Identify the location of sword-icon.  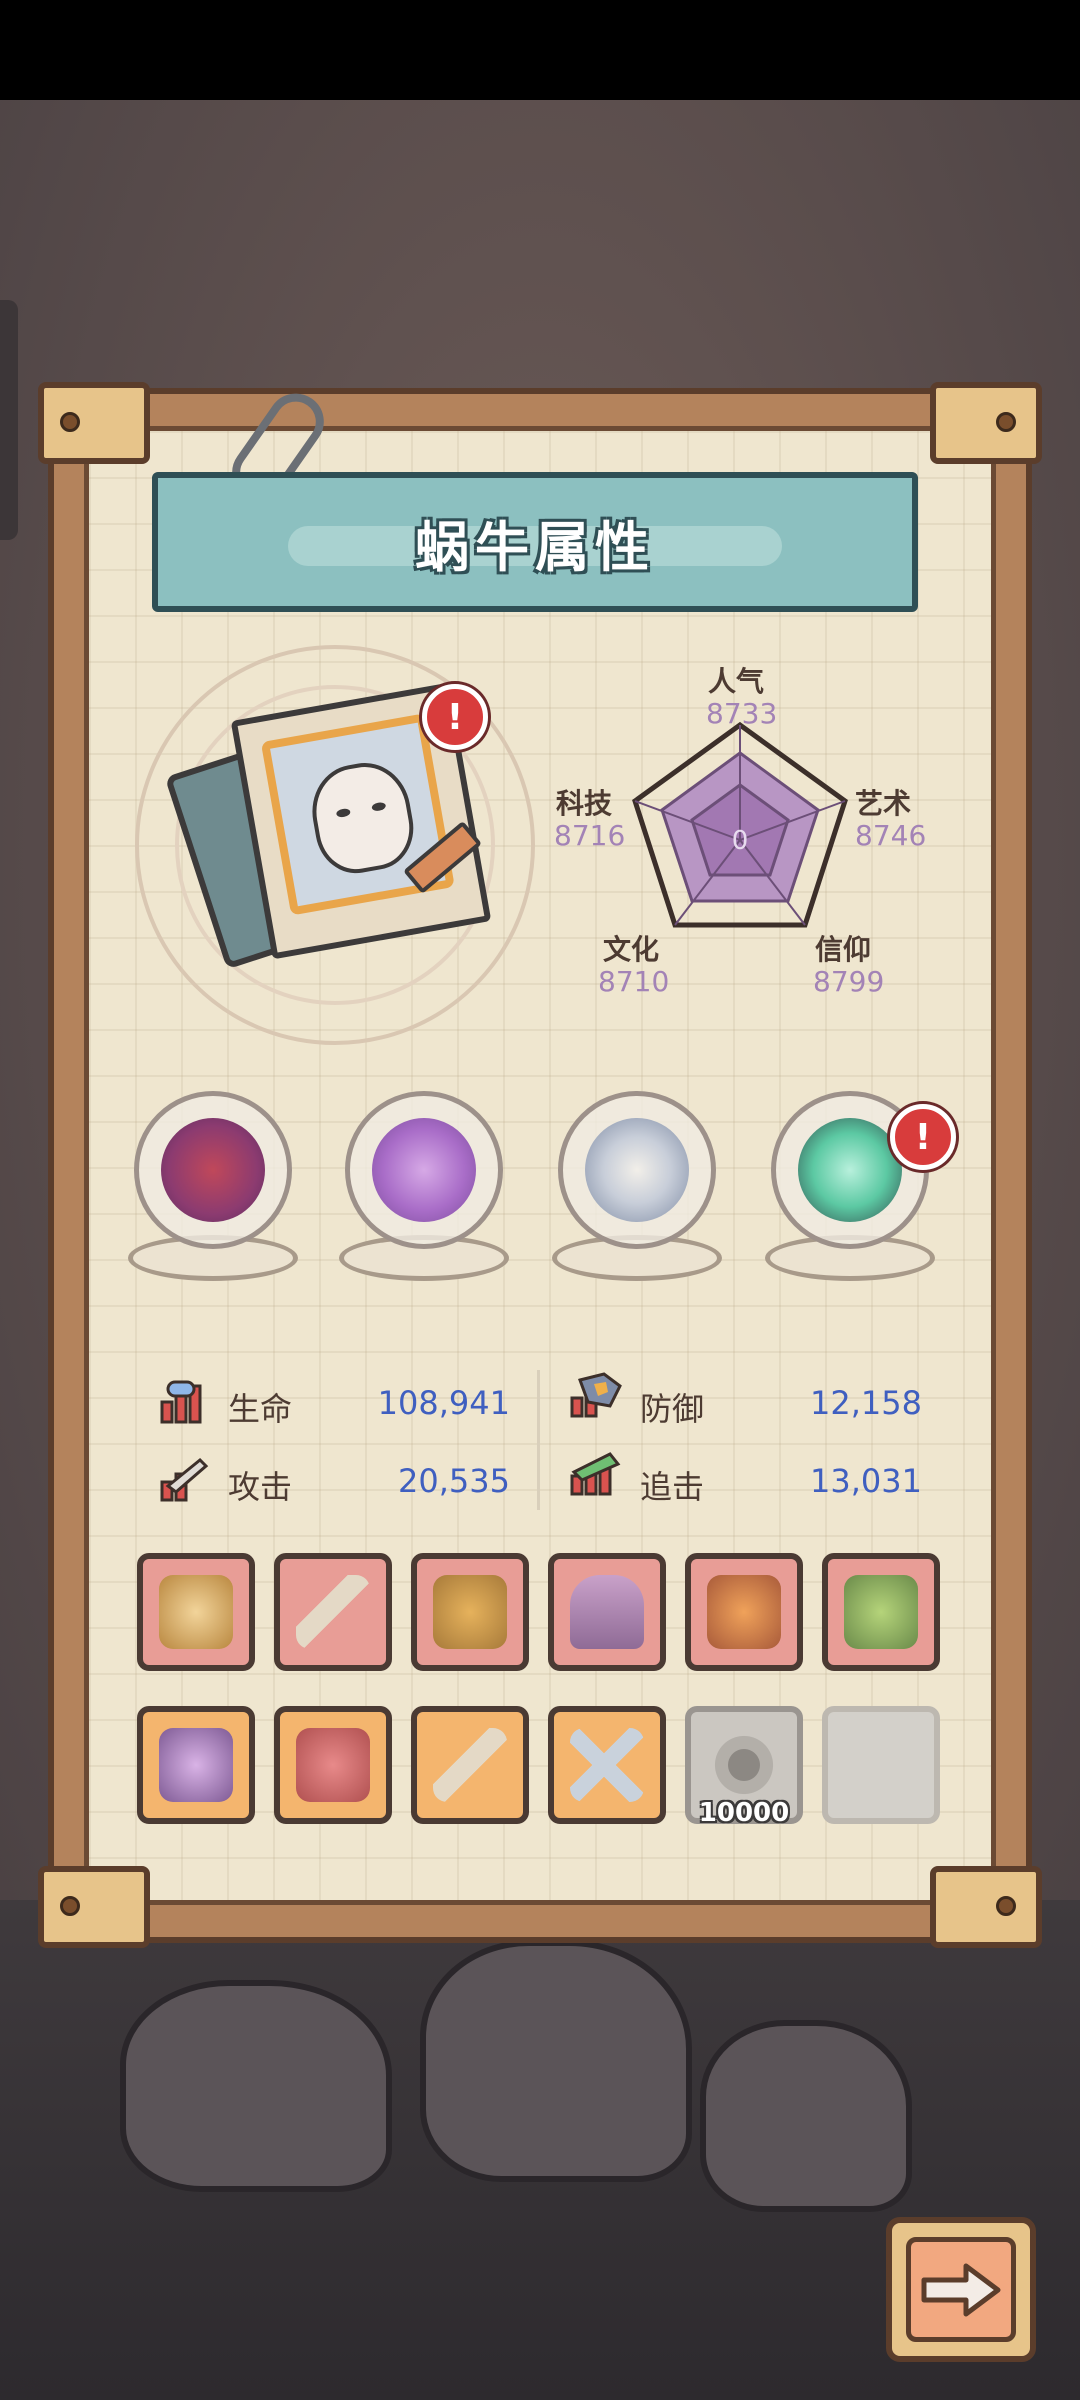
(333, 1612).